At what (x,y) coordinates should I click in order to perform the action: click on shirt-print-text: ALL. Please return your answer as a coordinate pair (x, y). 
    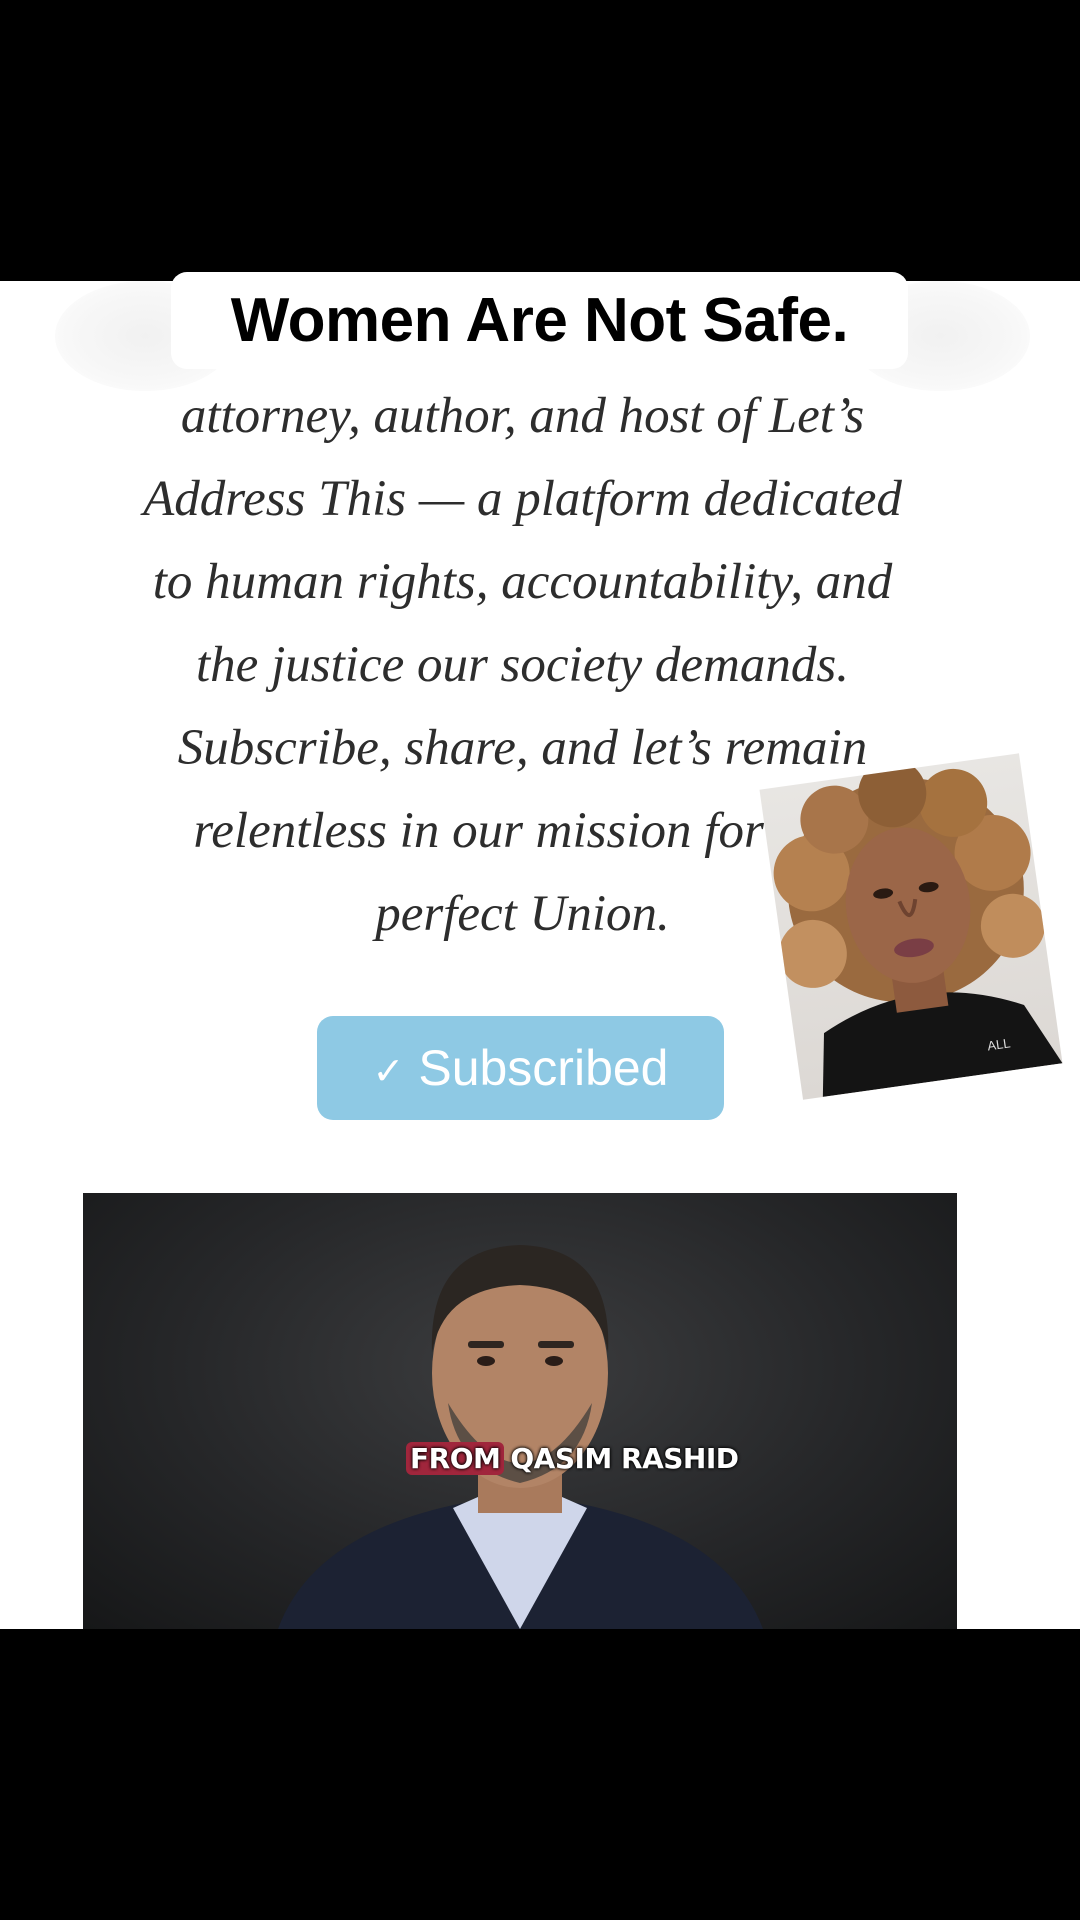
    Looking at the image, I should click on (998, 1044).